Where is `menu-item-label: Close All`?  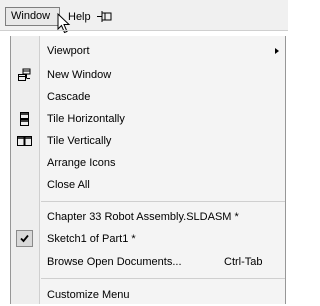 menu-item-label: Close All is located at coordinates (68, 185).